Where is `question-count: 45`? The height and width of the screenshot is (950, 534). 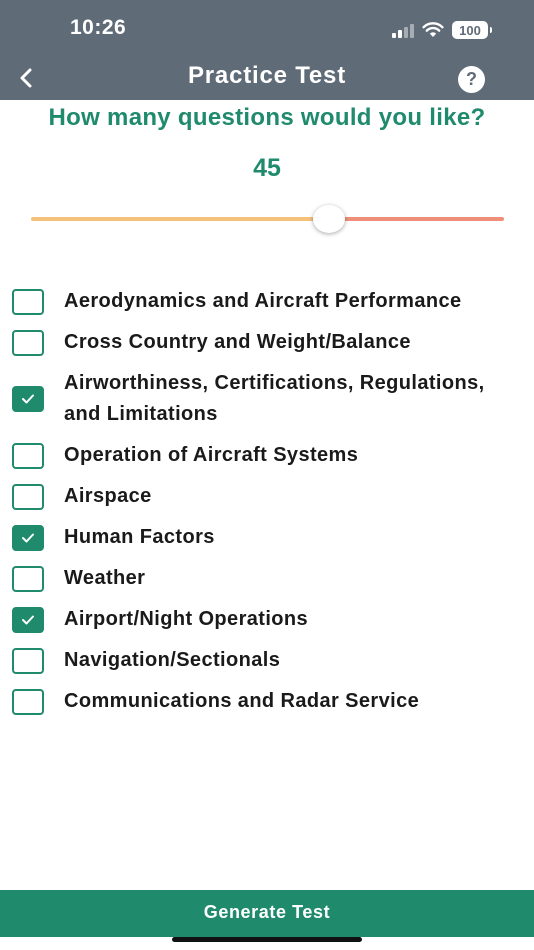
question-count: 45 is located at coordinates (267, 168).